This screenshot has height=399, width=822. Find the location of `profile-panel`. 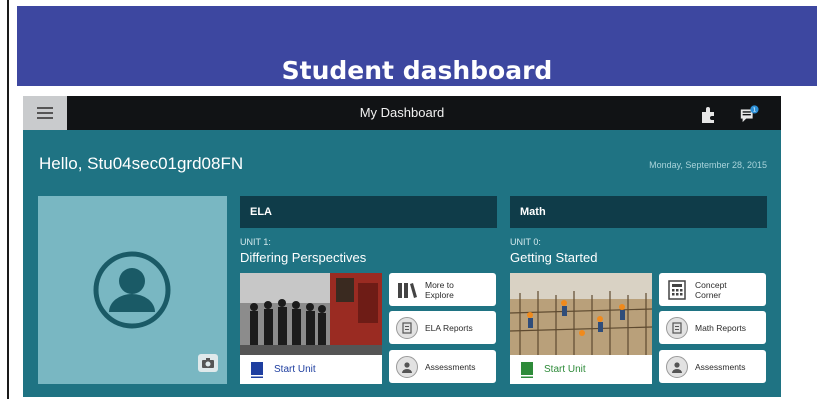

profile-panel is located at coordinates (132, 290).